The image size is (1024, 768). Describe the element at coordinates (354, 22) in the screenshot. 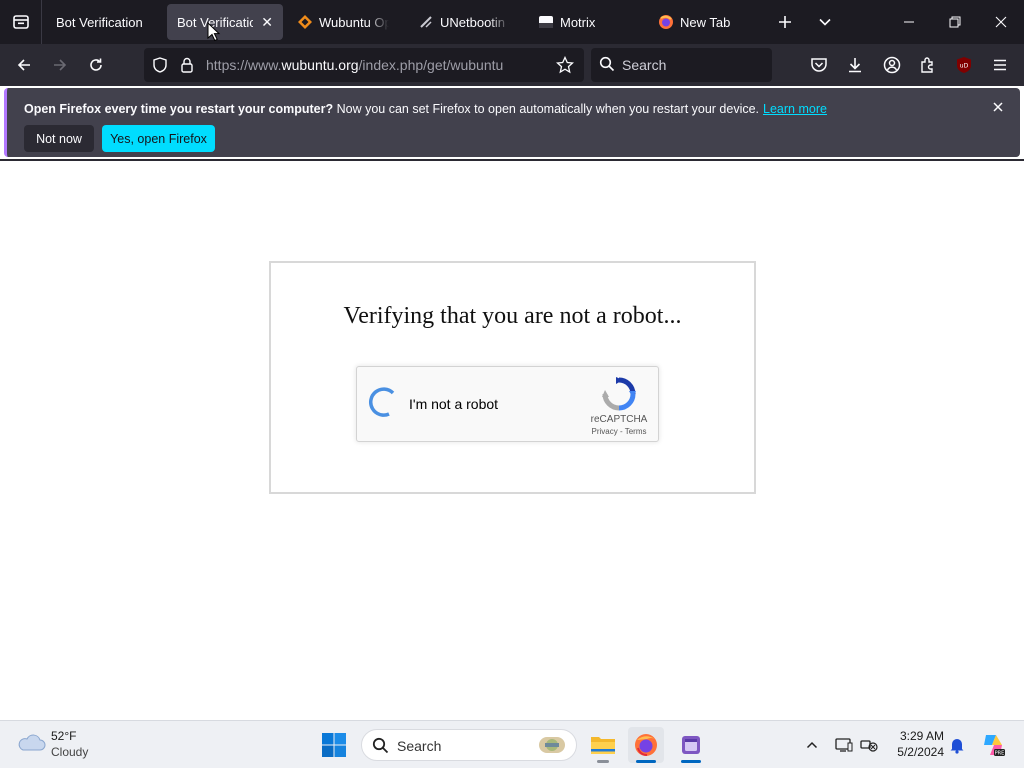

I see `tab-title: Wubuntu Ope` at that location.